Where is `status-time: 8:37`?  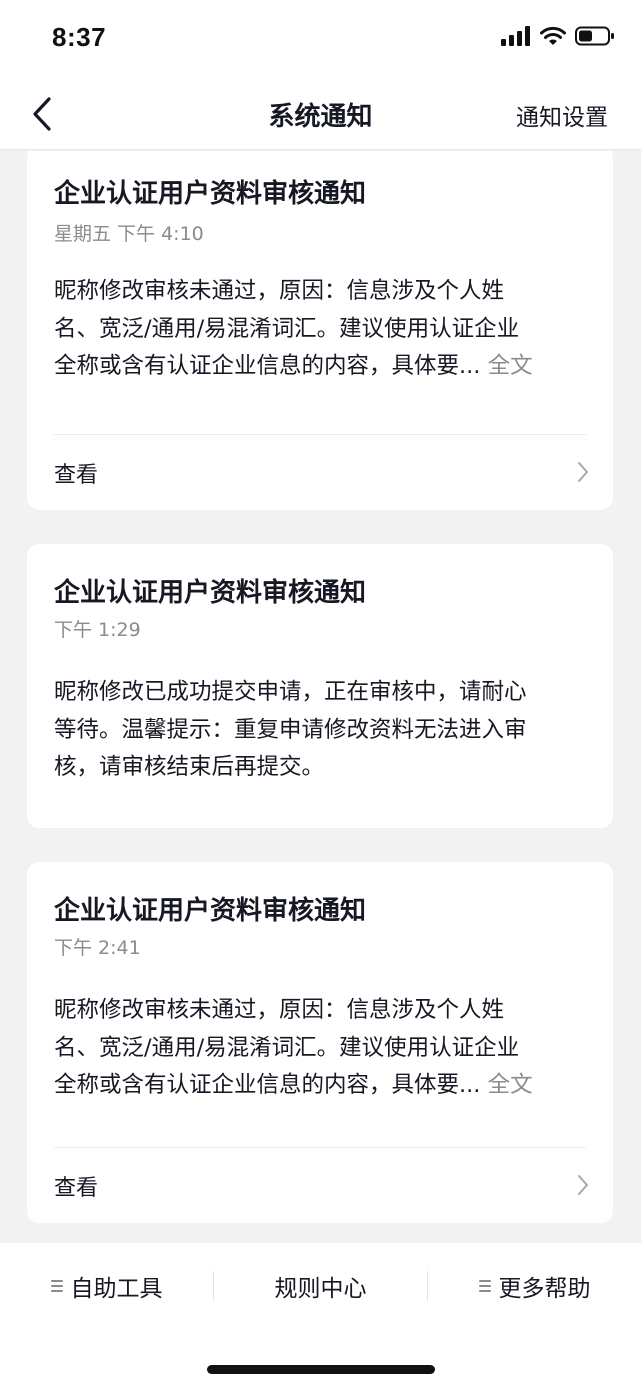 status-time: 8:37 is located at coordinates (79, 37).